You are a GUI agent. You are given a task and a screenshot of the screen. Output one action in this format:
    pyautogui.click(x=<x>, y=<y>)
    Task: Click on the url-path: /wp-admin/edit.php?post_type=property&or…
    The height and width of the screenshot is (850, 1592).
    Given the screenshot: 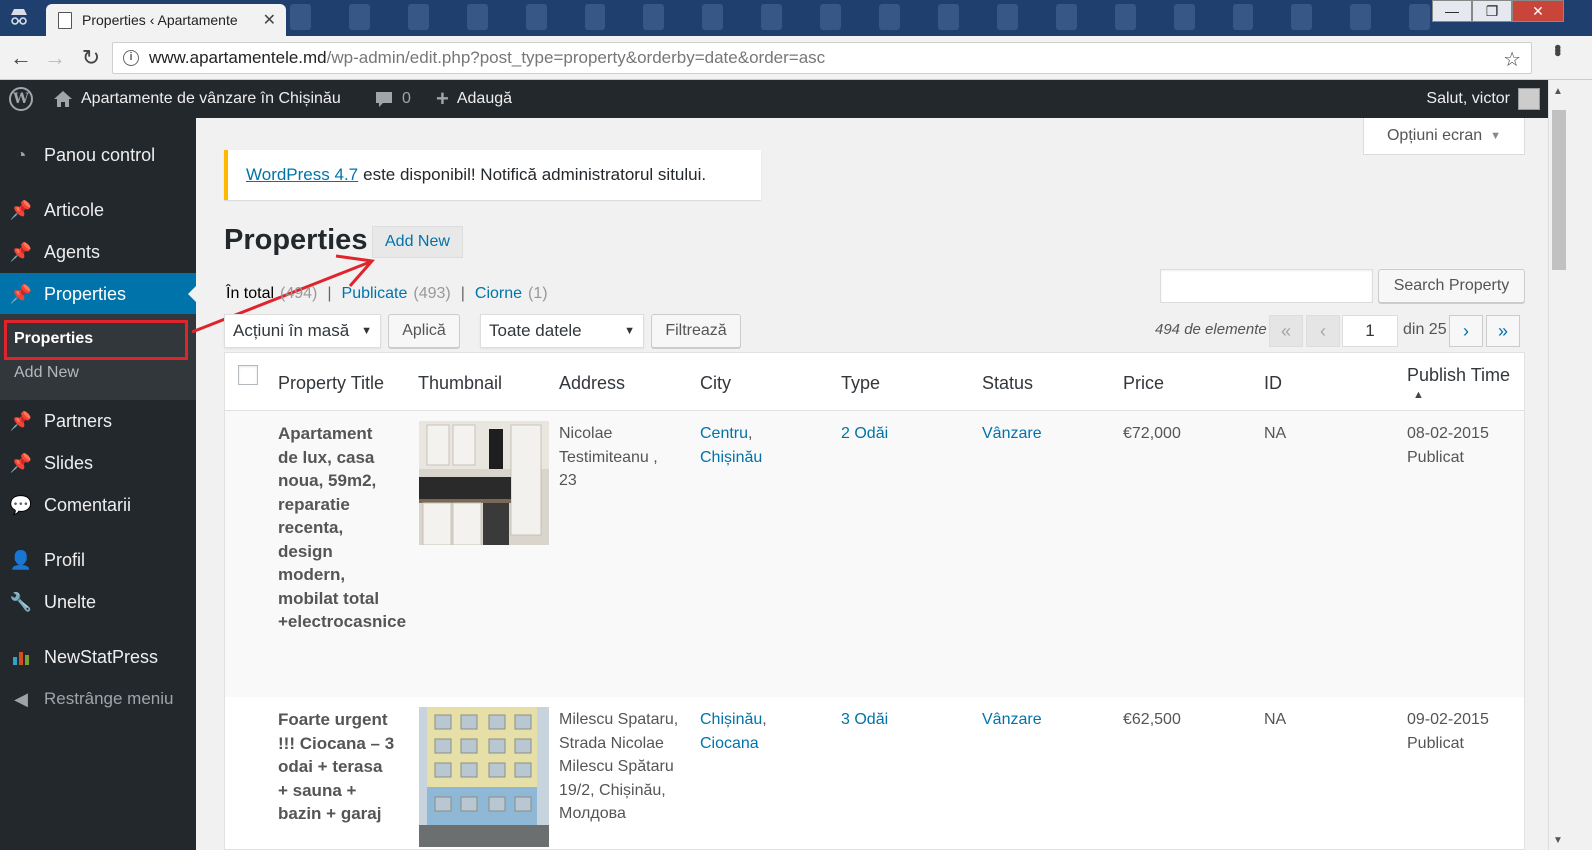 What is the action you would take?
    pyautogui.click(x=576, y=57)
    